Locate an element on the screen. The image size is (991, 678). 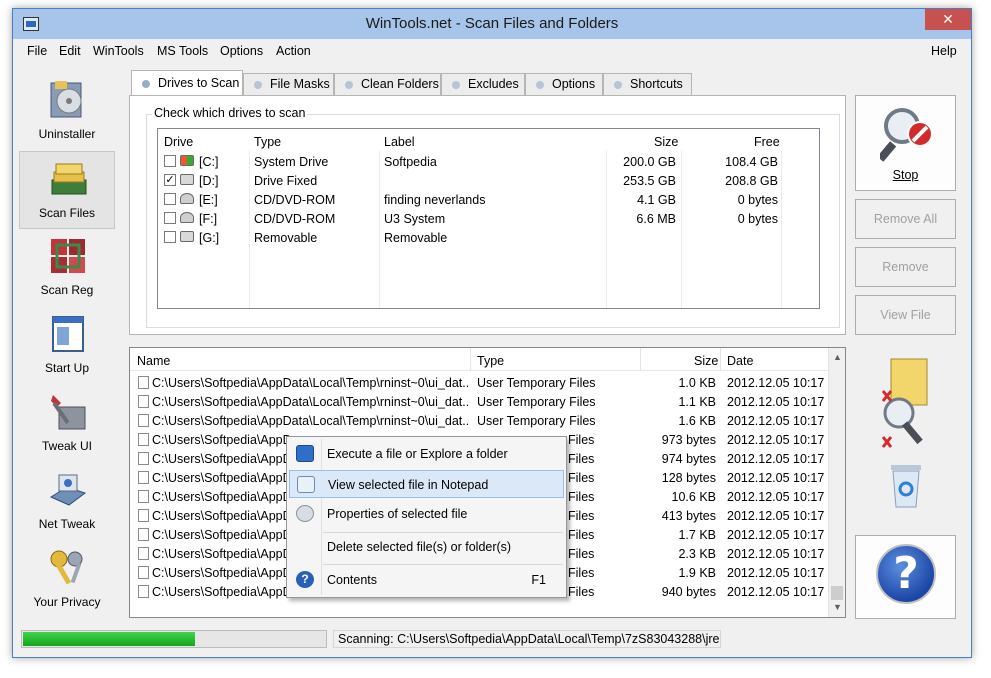
close-button: ✕ is located at coordinates (948, 19).